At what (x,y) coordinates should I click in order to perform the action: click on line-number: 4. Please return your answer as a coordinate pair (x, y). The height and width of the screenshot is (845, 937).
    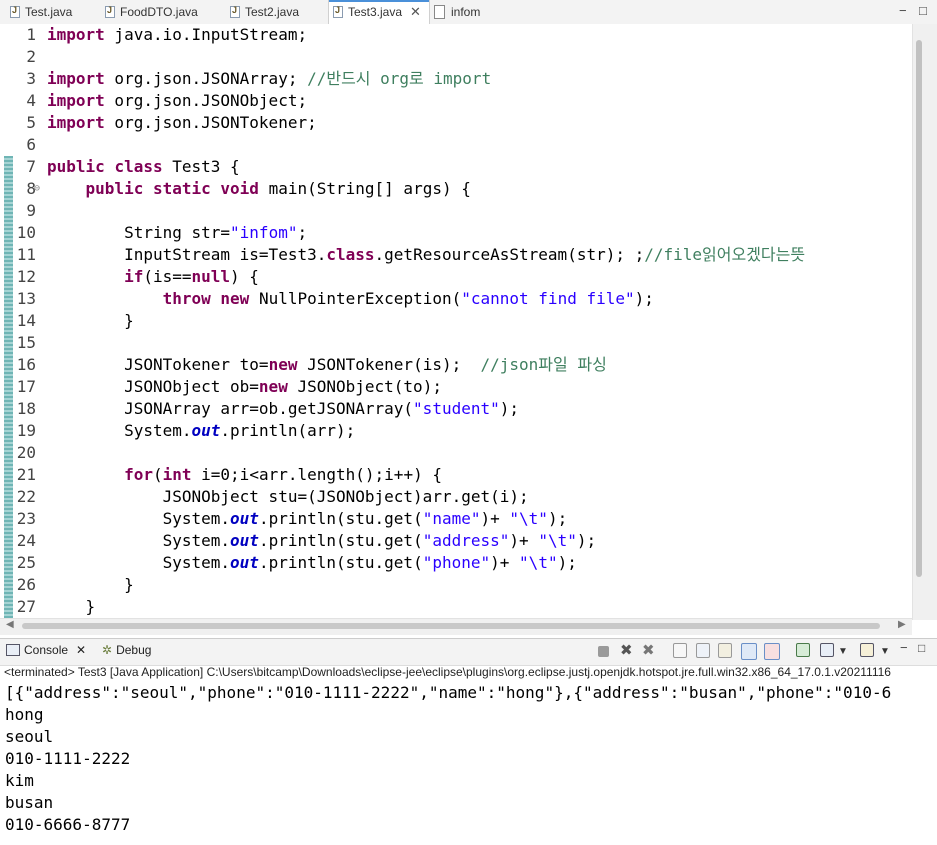
    Looking at the image, I should click on (31, 100).